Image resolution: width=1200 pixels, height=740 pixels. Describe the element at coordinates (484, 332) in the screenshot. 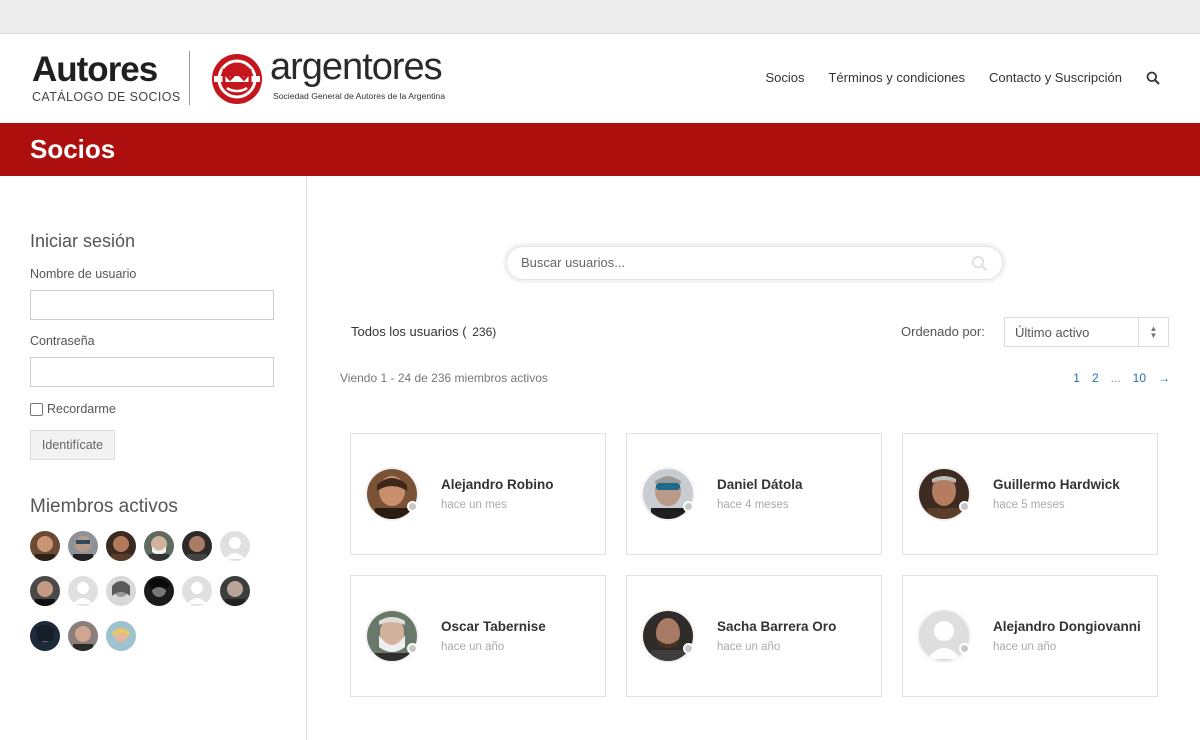

I see `tab-all-users-count: 236)` at that location.